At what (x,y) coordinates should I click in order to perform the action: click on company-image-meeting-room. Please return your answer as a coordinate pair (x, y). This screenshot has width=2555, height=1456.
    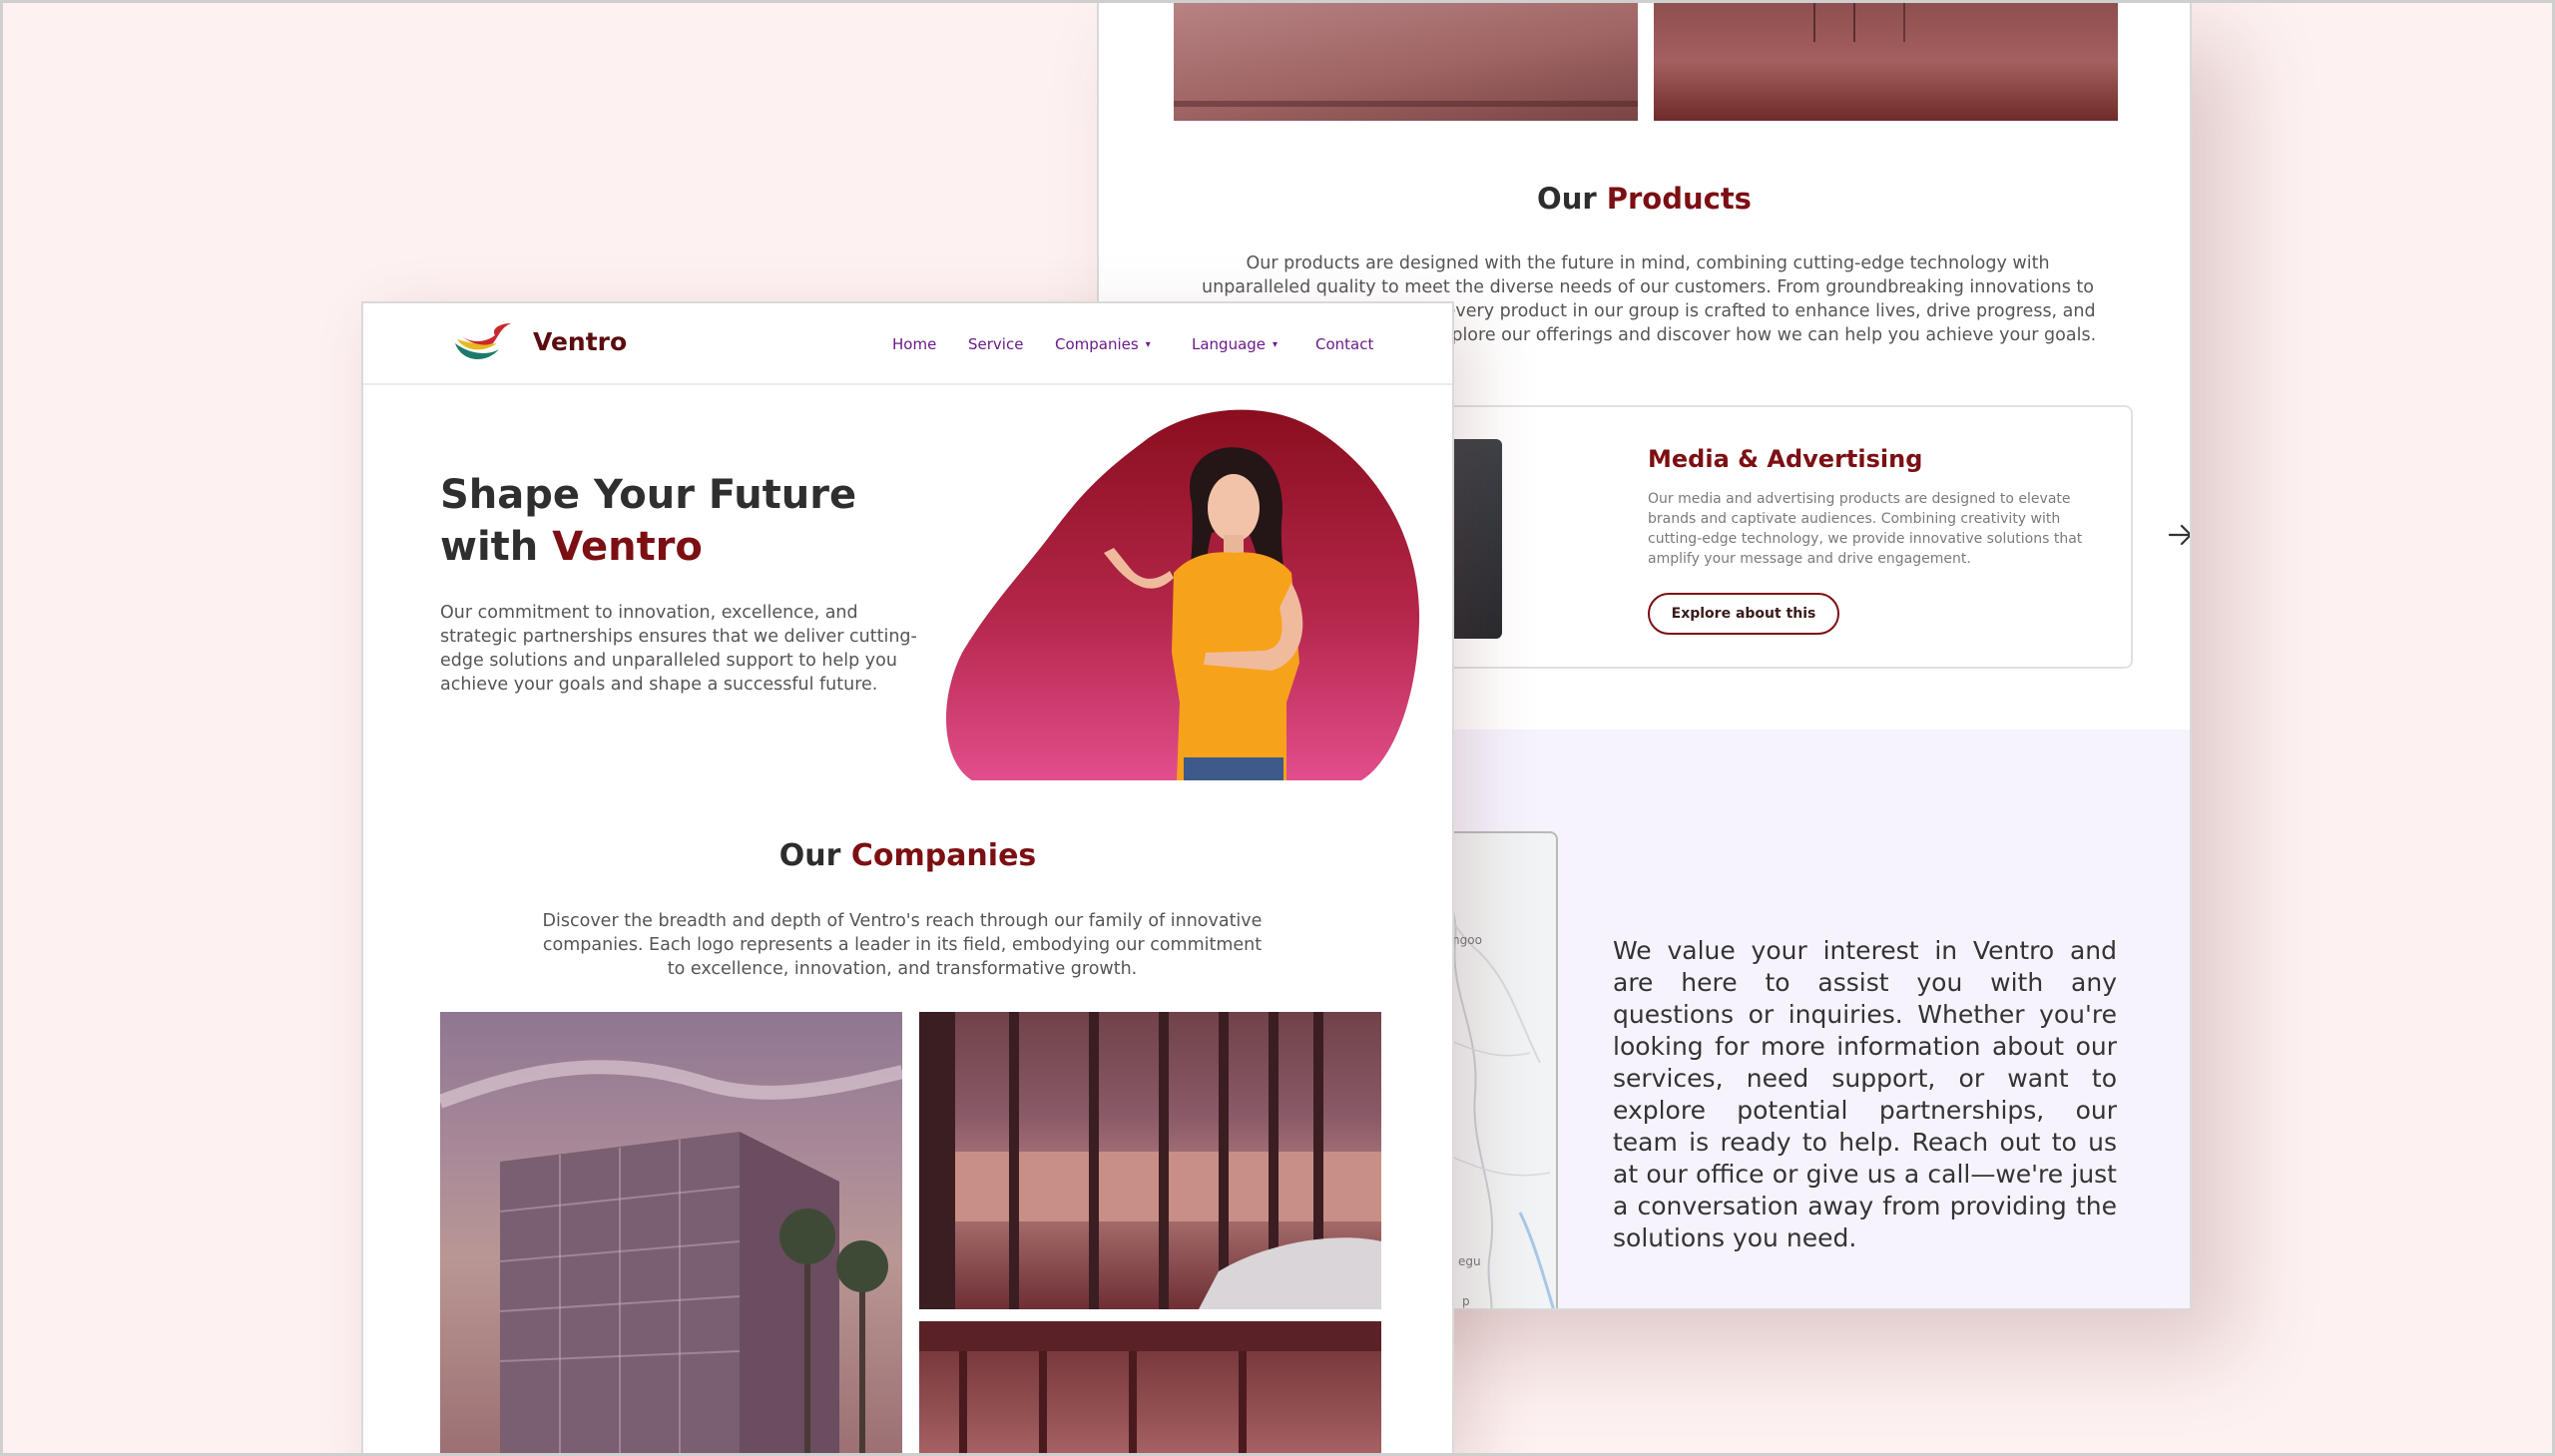
    Looking at the image, I should click on (1886, 61).